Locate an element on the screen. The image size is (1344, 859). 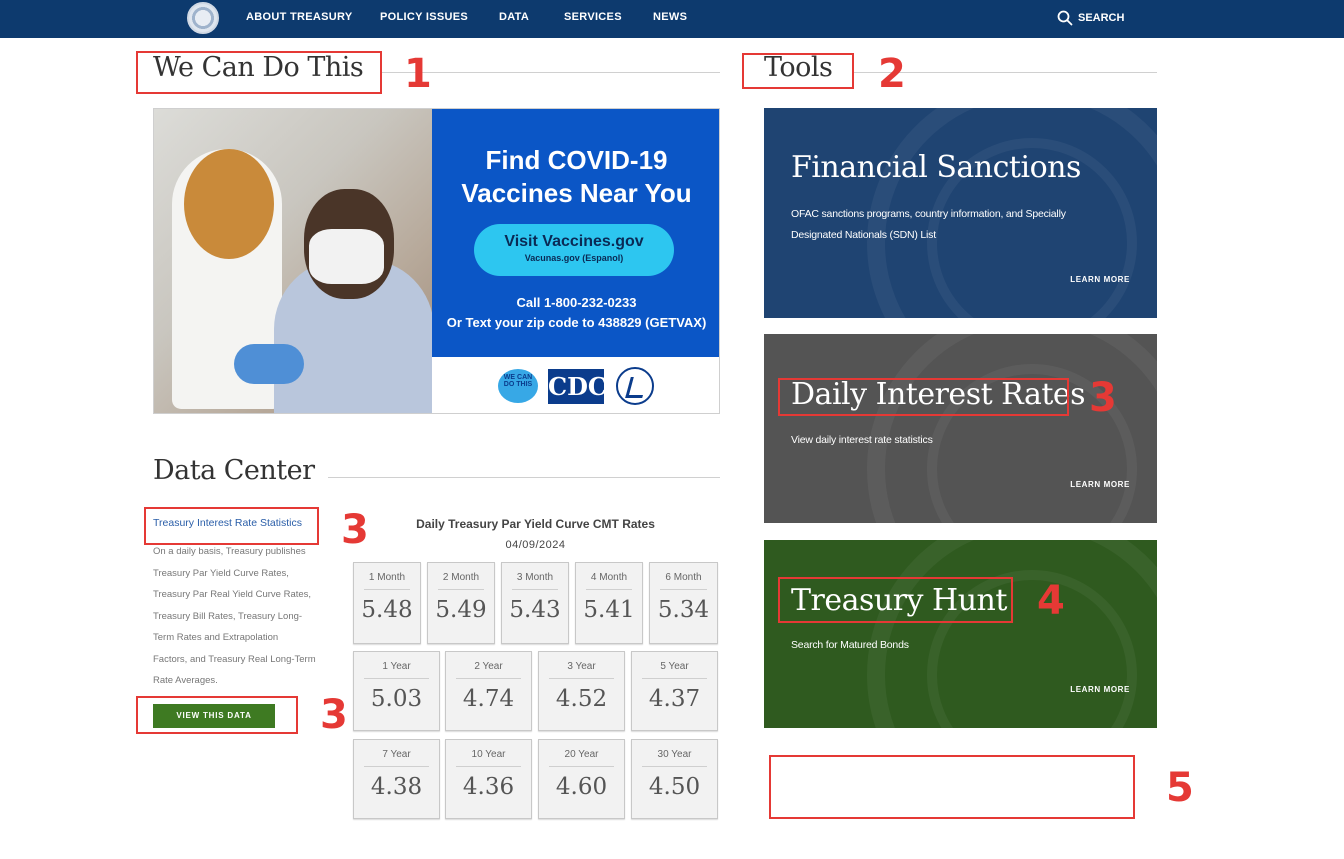
desc-line: Rate Averages. is located at coordinates (185, 680).